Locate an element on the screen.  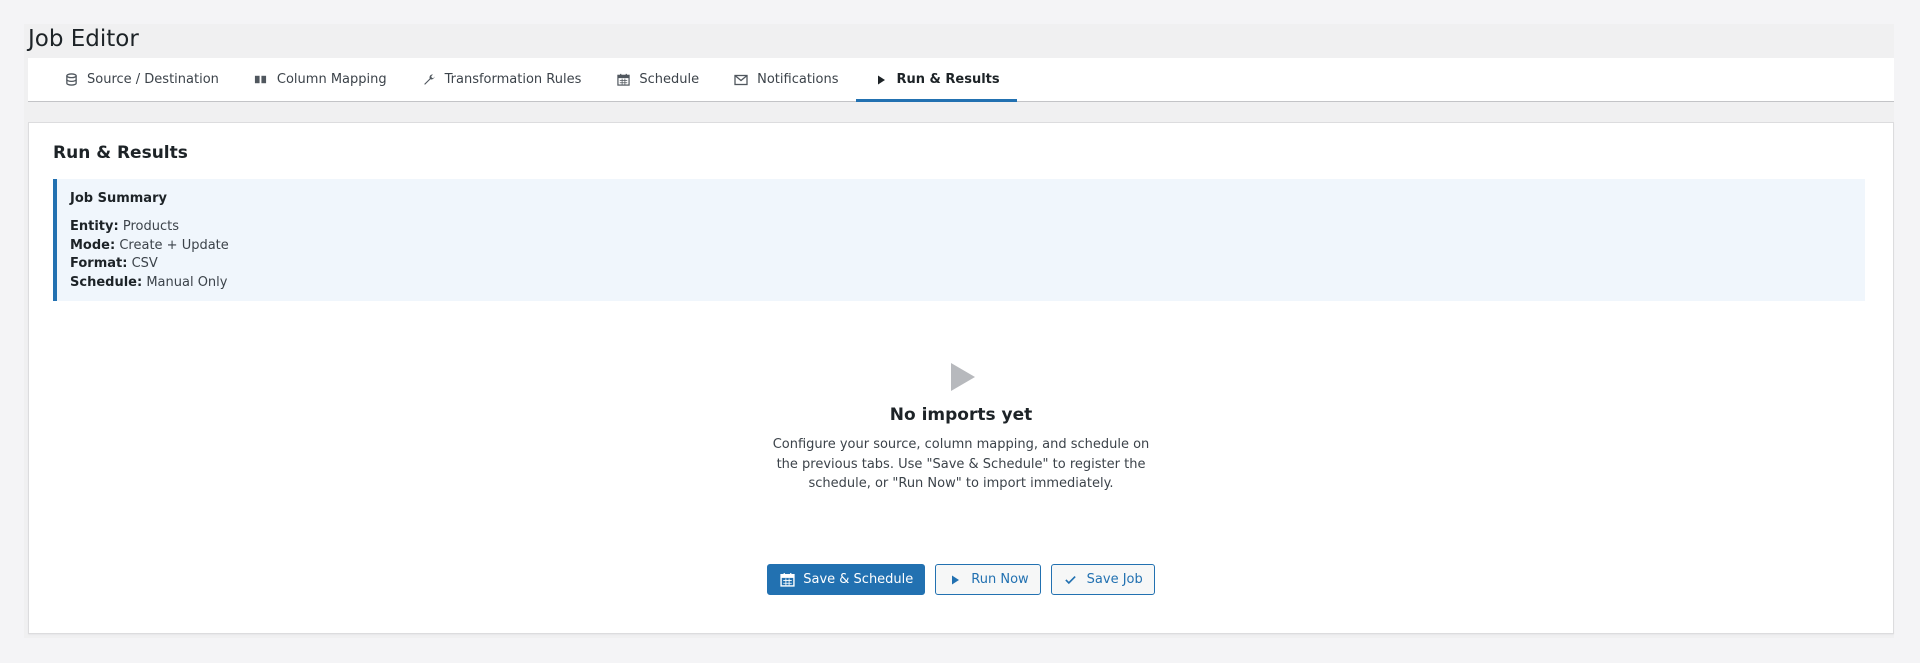
button-label: Save & Schedule is located at coordinates (858, 579).